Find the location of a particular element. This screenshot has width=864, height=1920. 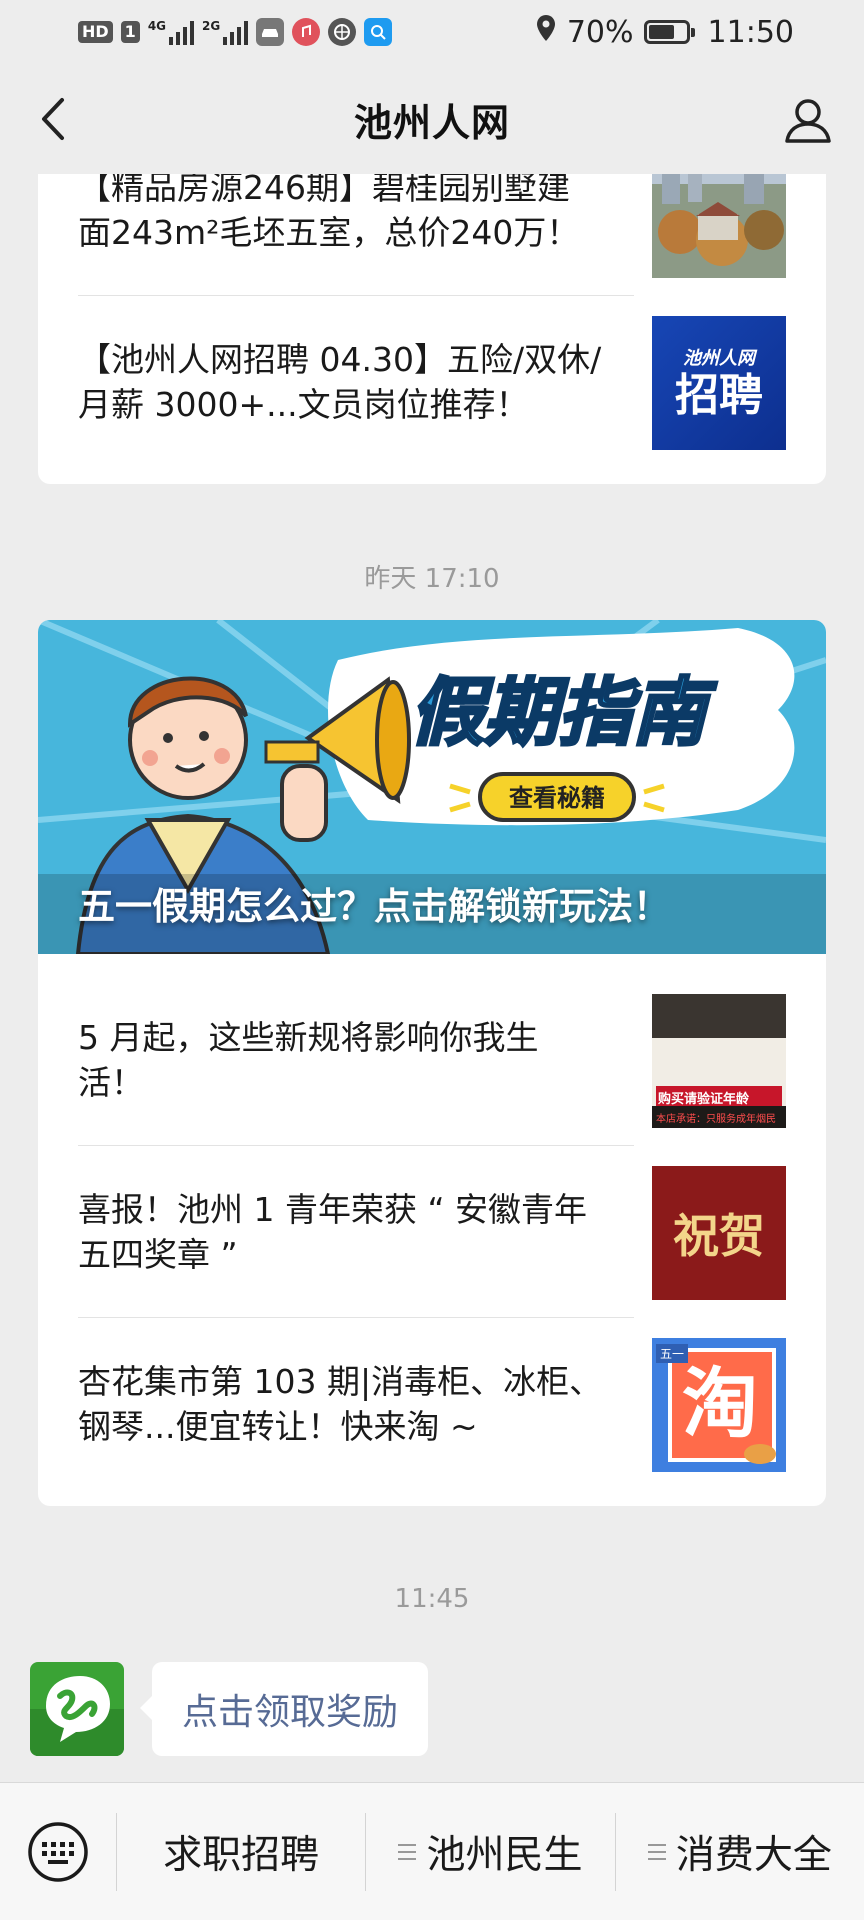

shop-sign-image is located at coordinates (719, 1061).